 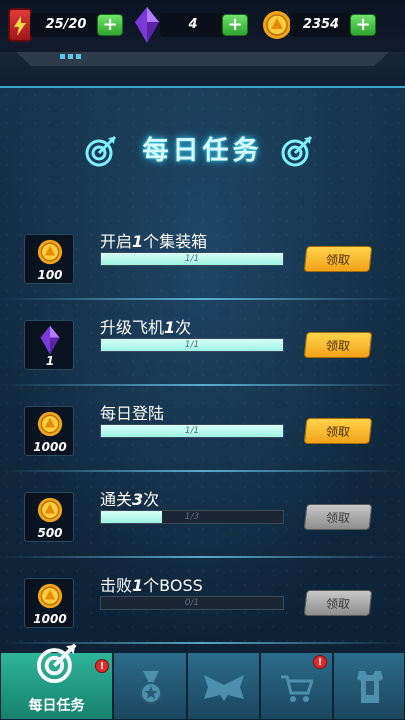 I want to click on gem-display: 4, so click(x=193, y=25).